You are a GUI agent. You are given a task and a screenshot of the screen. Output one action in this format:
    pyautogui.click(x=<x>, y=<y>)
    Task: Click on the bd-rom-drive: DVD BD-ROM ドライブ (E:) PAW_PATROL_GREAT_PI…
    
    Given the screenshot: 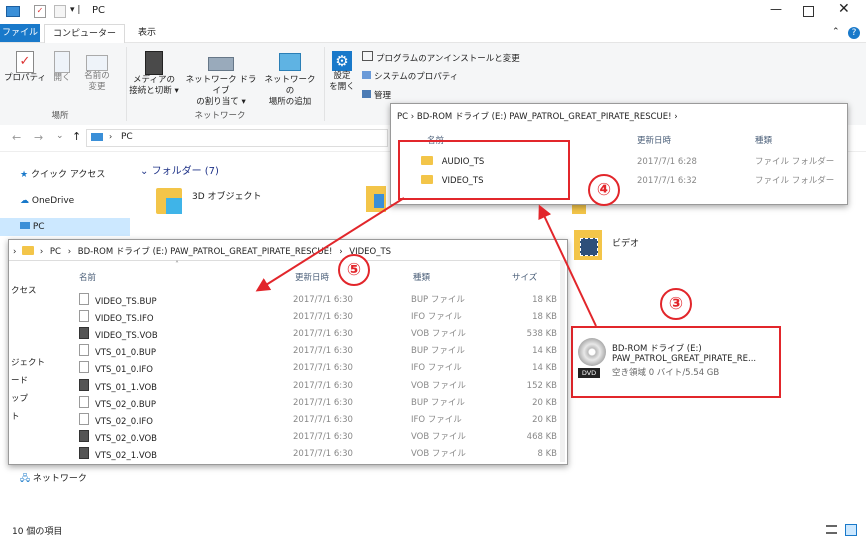 What is the action you would take?
    pyautogui.click(x=675, y=362)
    